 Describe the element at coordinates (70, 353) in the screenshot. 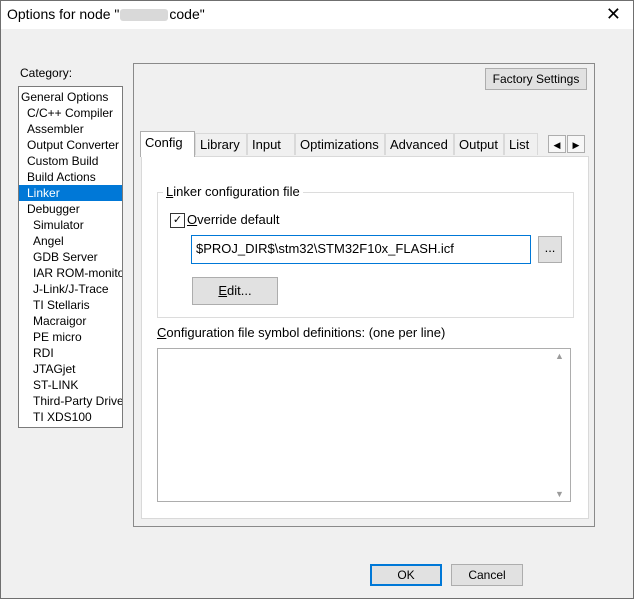

I see `category-item: RDI` at that location.